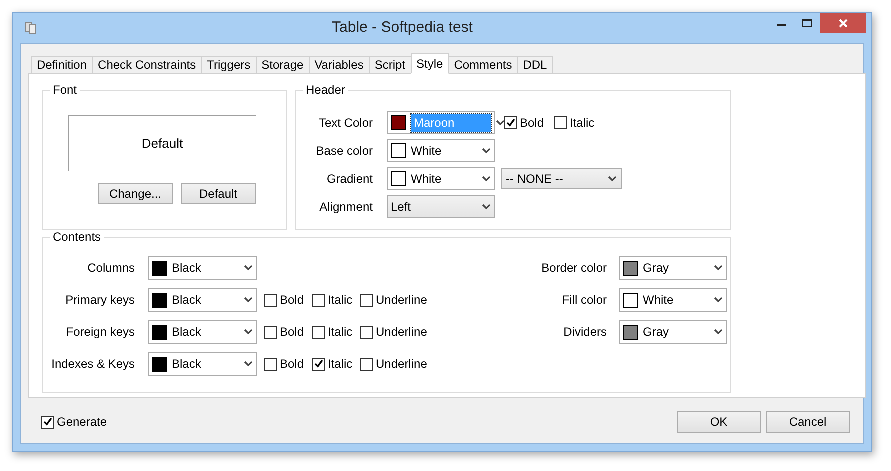 This screenshot has width=891, height=471. I want to click on checkbox: Generate, so click(74, 422).